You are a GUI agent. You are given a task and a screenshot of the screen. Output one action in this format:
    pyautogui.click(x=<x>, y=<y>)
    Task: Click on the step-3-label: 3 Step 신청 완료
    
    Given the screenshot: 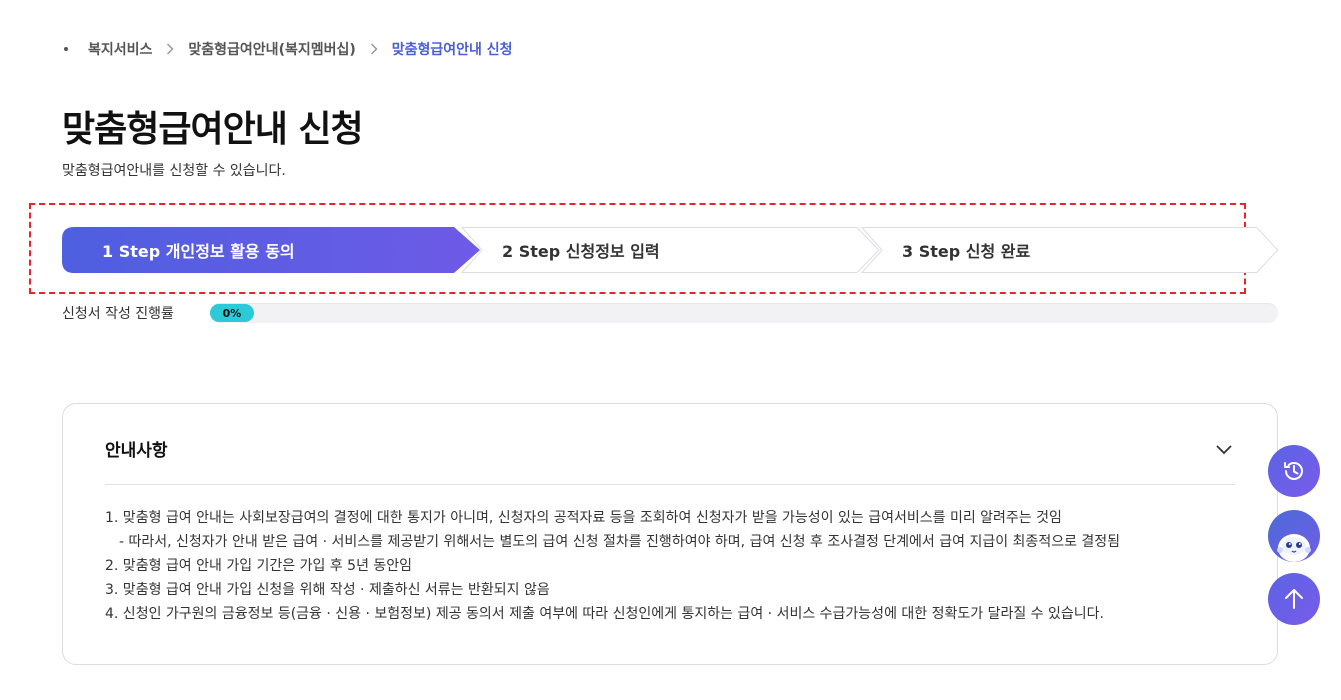 What is the action you would take?
    pyautogui.click(x=966, y=251)
    